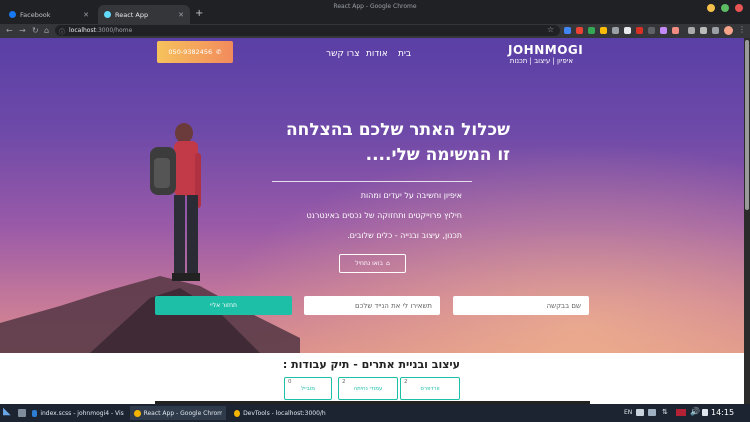  I want to click on brand-tagline: איפיון | עיצוב | תכנות, so click(541, 61).